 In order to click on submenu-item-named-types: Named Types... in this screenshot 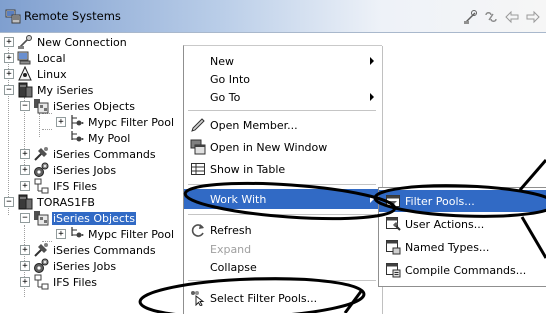, I will do `click(462, 247)`.